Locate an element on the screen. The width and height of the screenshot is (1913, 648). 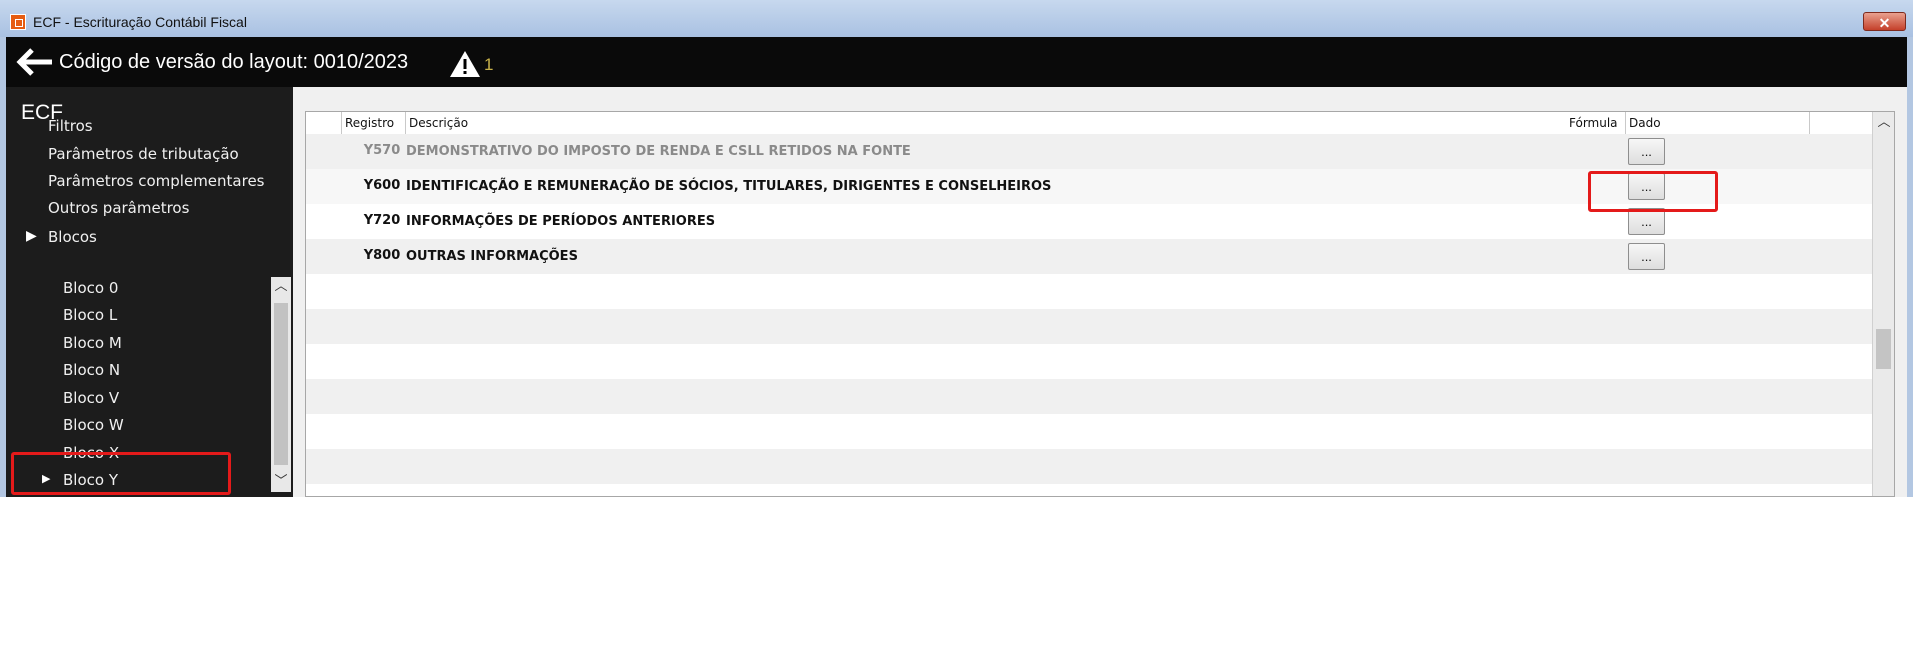
sidebar-item-bloco-m: Bloco M is located at coordinates (92, 343).